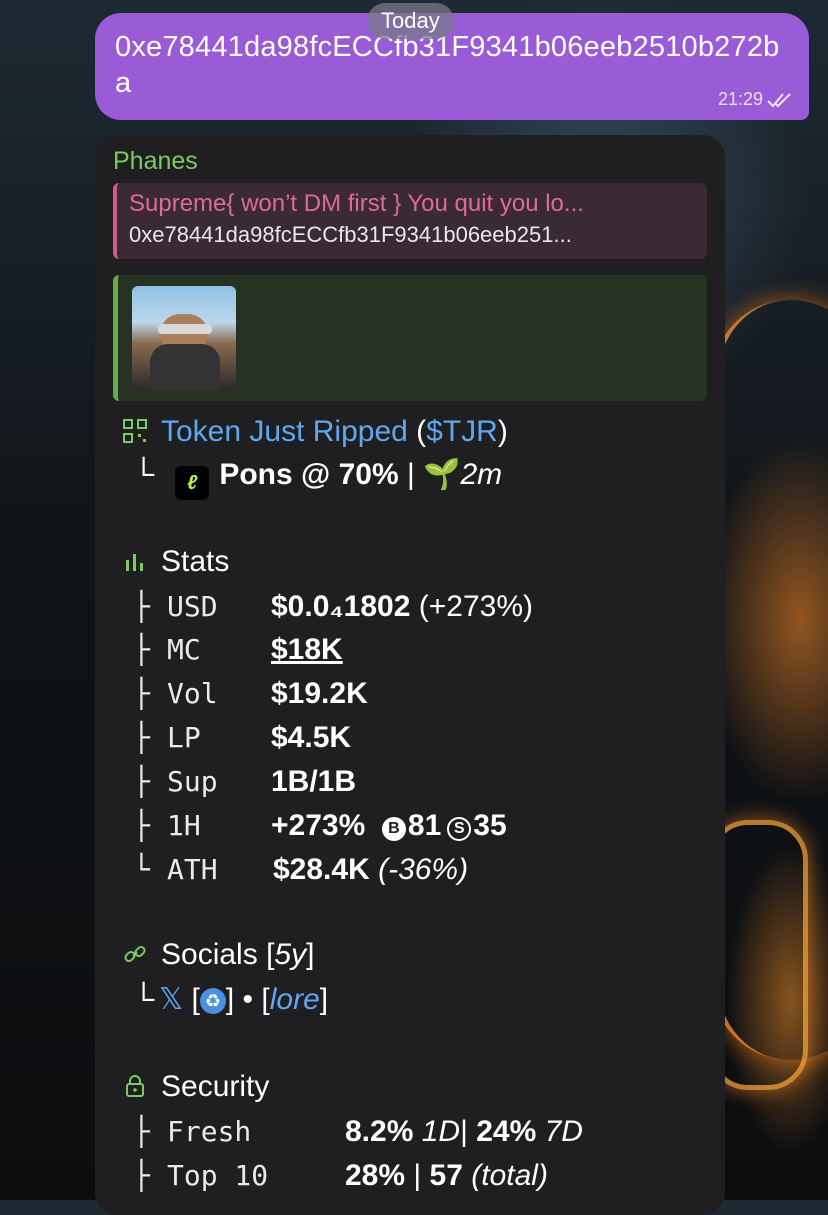 The width and height of the screenshot is (828, 1215). Describe the element at coordinates (135, 954) in the screenshot. I see `link-icon` at that location.